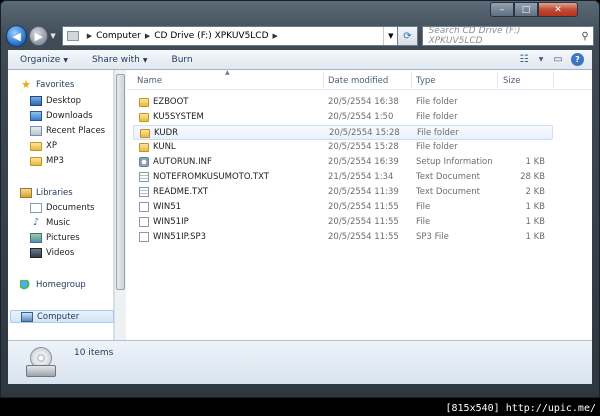 The image size is (600, 416). I want to click on window-controls: – □ ✕, so click(534, 9).